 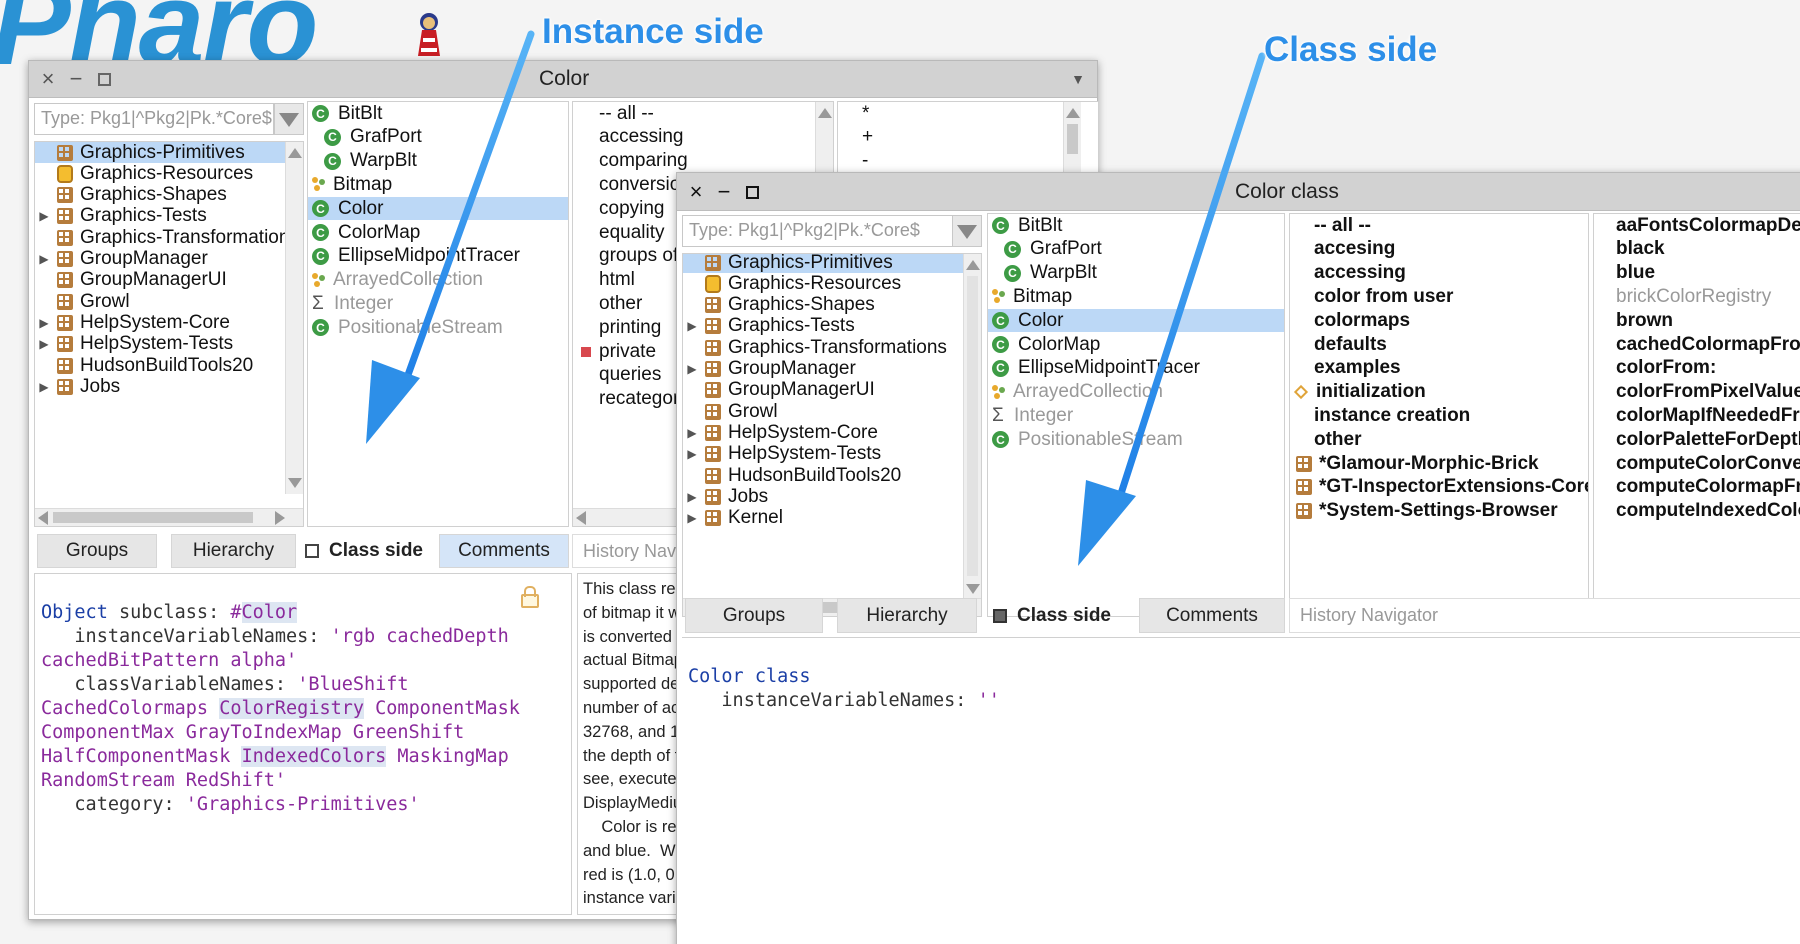 What do you see at coordinates (450, 237) in the screenshot?
I see `instance-side-arrow` at bounding box center [450, 237].